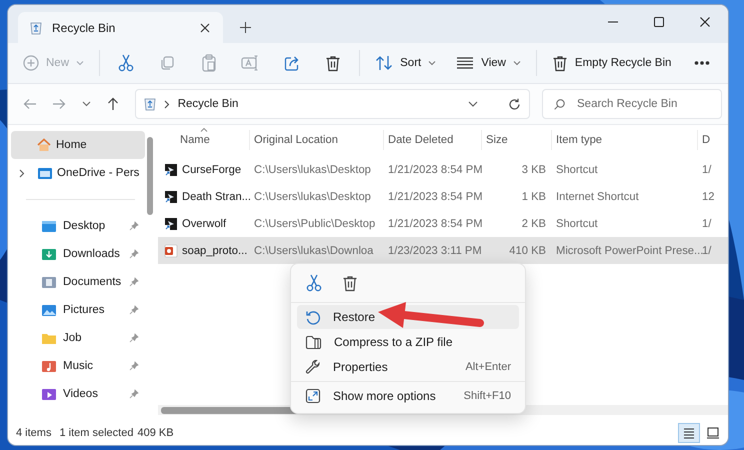 The image size is (744, 450). Describe the element at coordinates (408, 396) in the screenshot. I see `menu-item: Show more options Shift+F10` at that location.